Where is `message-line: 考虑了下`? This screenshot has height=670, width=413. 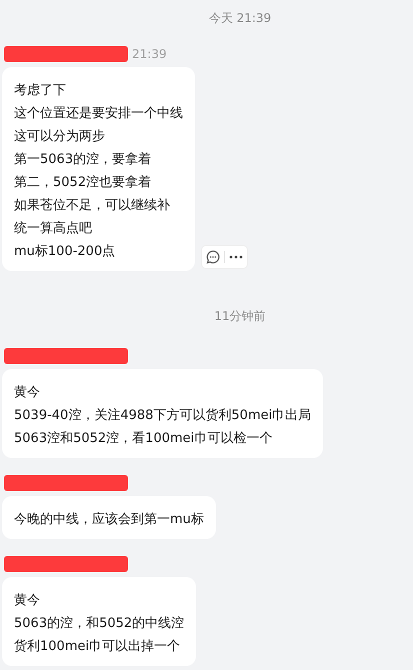 message-line: 考虑了下 is located at coordinates (40, 91).